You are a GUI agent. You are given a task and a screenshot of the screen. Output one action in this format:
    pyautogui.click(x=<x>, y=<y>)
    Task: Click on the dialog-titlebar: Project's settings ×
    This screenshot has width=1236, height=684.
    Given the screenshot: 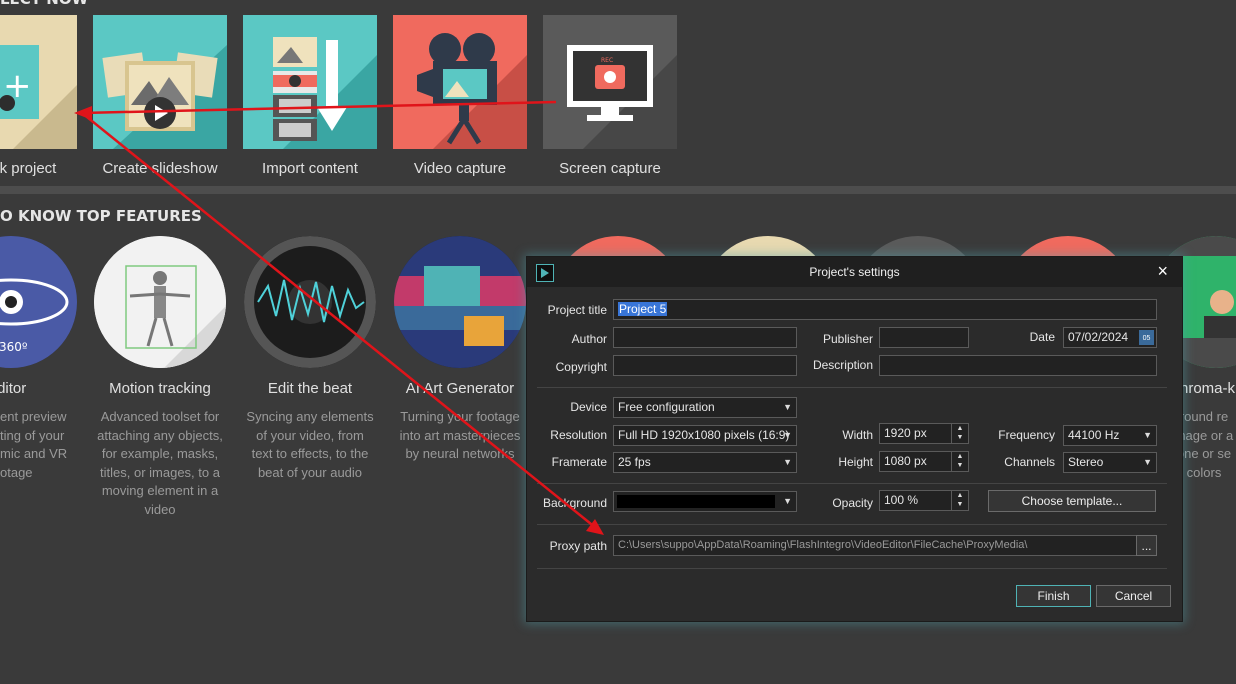 What is the action you would take?
    pyautogui.click(x=854, y=272)
    